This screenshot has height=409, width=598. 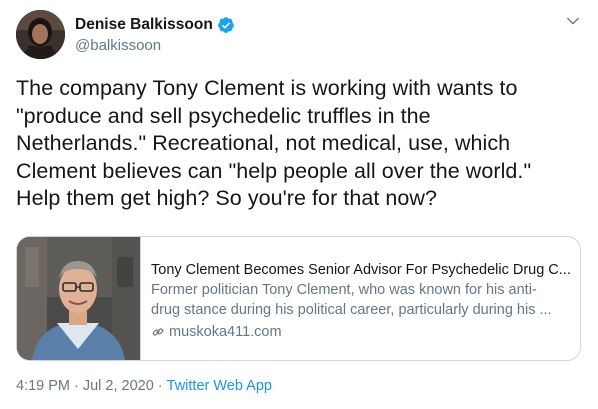 I want to click on tweet-source-link: Twitter Web App, so click(x=219, y=386).